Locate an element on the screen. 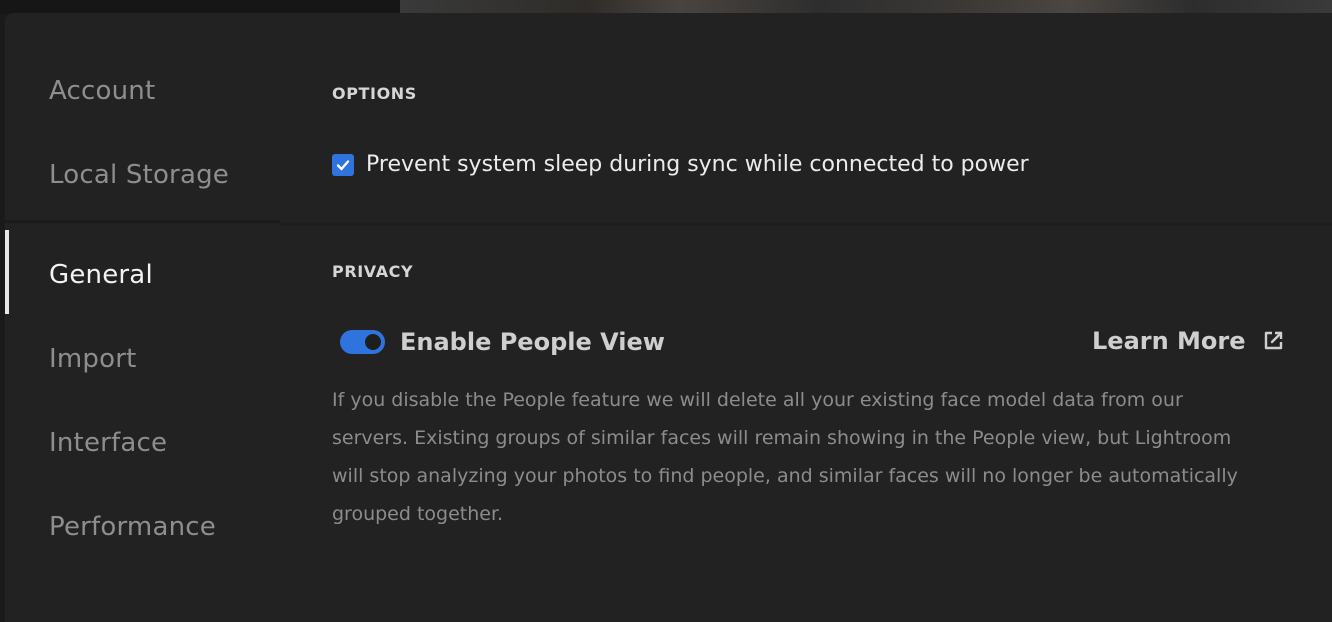 This screenshot has width=1332, height=622. background-photo-strip is located at coordinates (666, 7).